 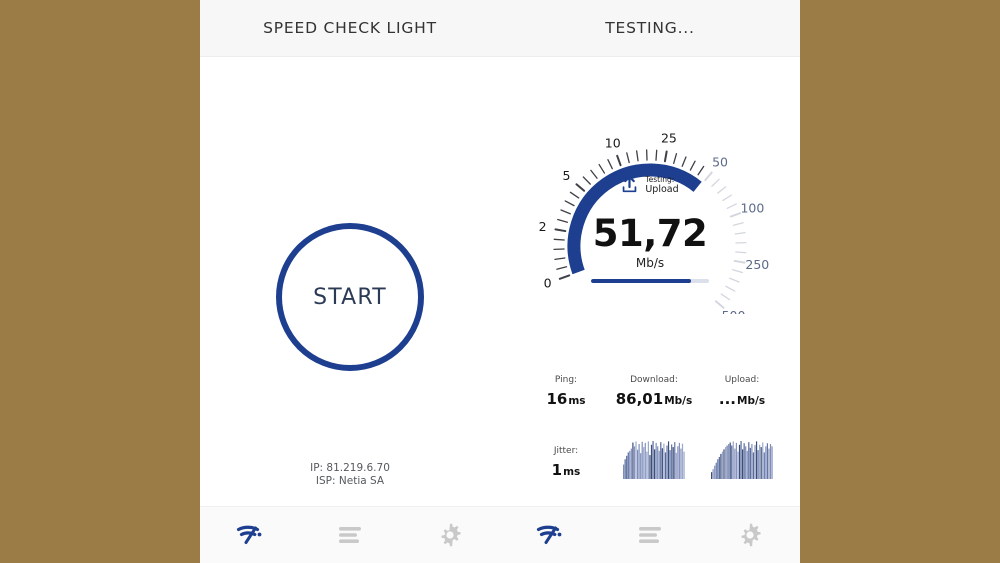 What do you see at coordinates (751, 401) in the screenshot?
I see `stat-upload-unit: Mb/s` at bounding box center [751, 401].